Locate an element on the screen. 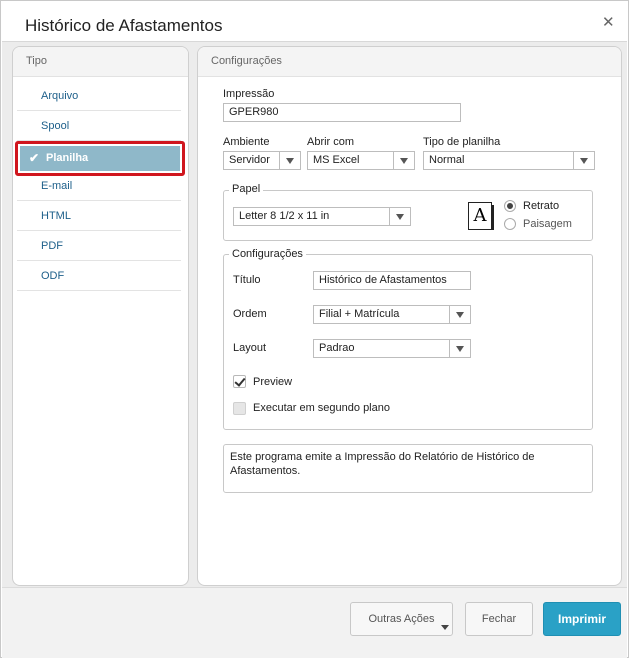 Image resolution: width=629 pixels, height=658 pixels. tipo-item-odf: ODF is located at coordinates (99, 276).